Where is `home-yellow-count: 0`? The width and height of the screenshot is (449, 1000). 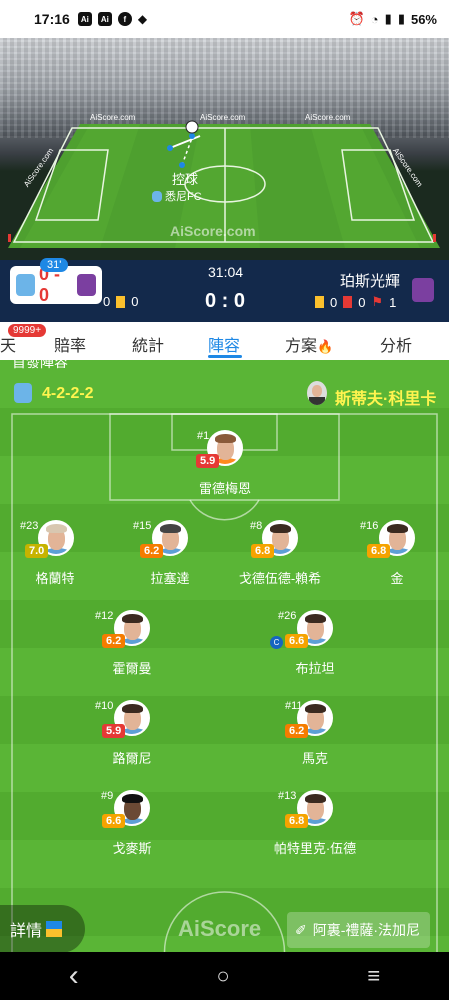
home-yellow-count: 0 is located at coordinates (135, 301).